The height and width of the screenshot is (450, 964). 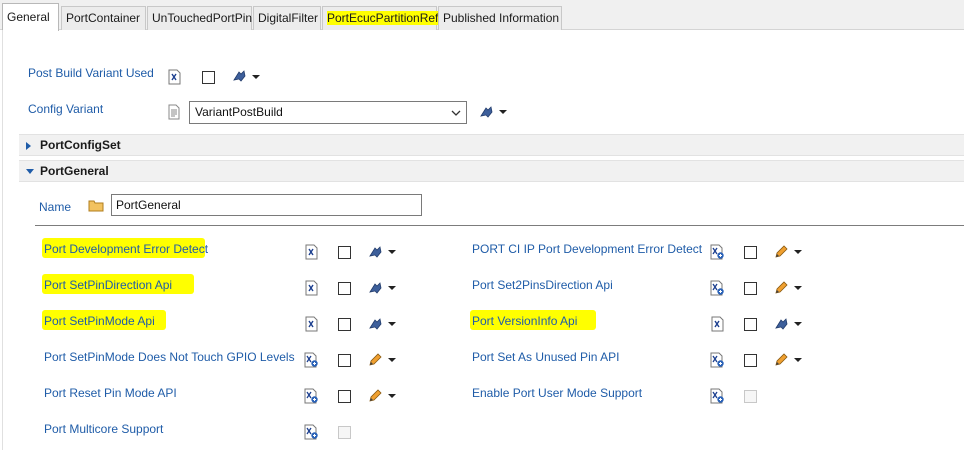 I want to click on param-label: Port Development Error Detect, so click(x=126, y=249).